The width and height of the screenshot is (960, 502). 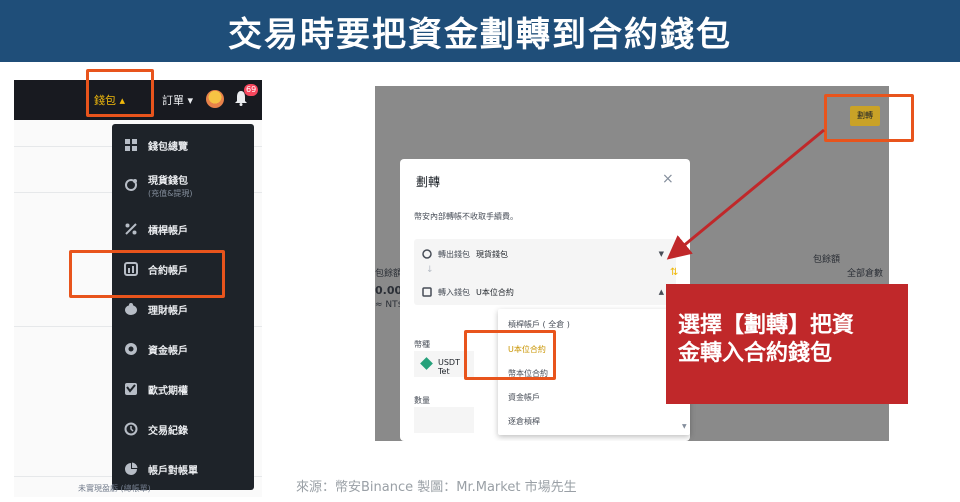 I want to click on dropdown-option: 槓桿帳戶 ( 全倉 ), so click(x=539, y=324).